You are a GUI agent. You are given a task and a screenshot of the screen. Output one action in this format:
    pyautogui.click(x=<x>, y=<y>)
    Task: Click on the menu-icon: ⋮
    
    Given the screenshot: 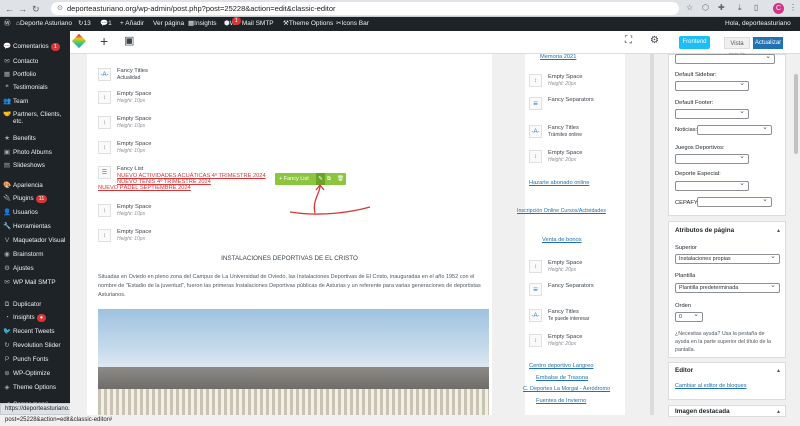 What is the action you would take?
    pyautogui.click(x=793, y=7)
    